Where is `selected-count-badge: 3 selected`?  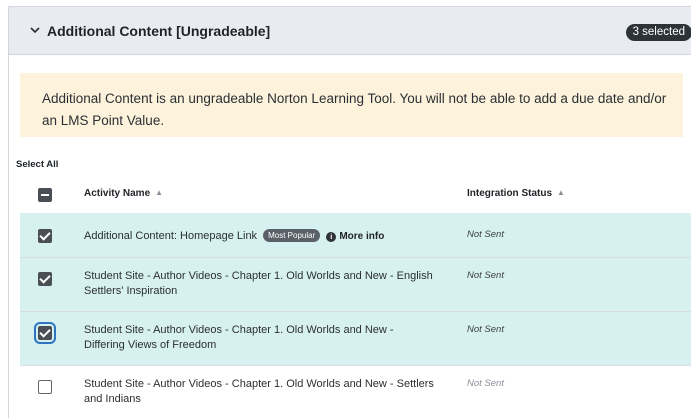
selected-count-badge: 3 selected is located at coordinates (658, 32).